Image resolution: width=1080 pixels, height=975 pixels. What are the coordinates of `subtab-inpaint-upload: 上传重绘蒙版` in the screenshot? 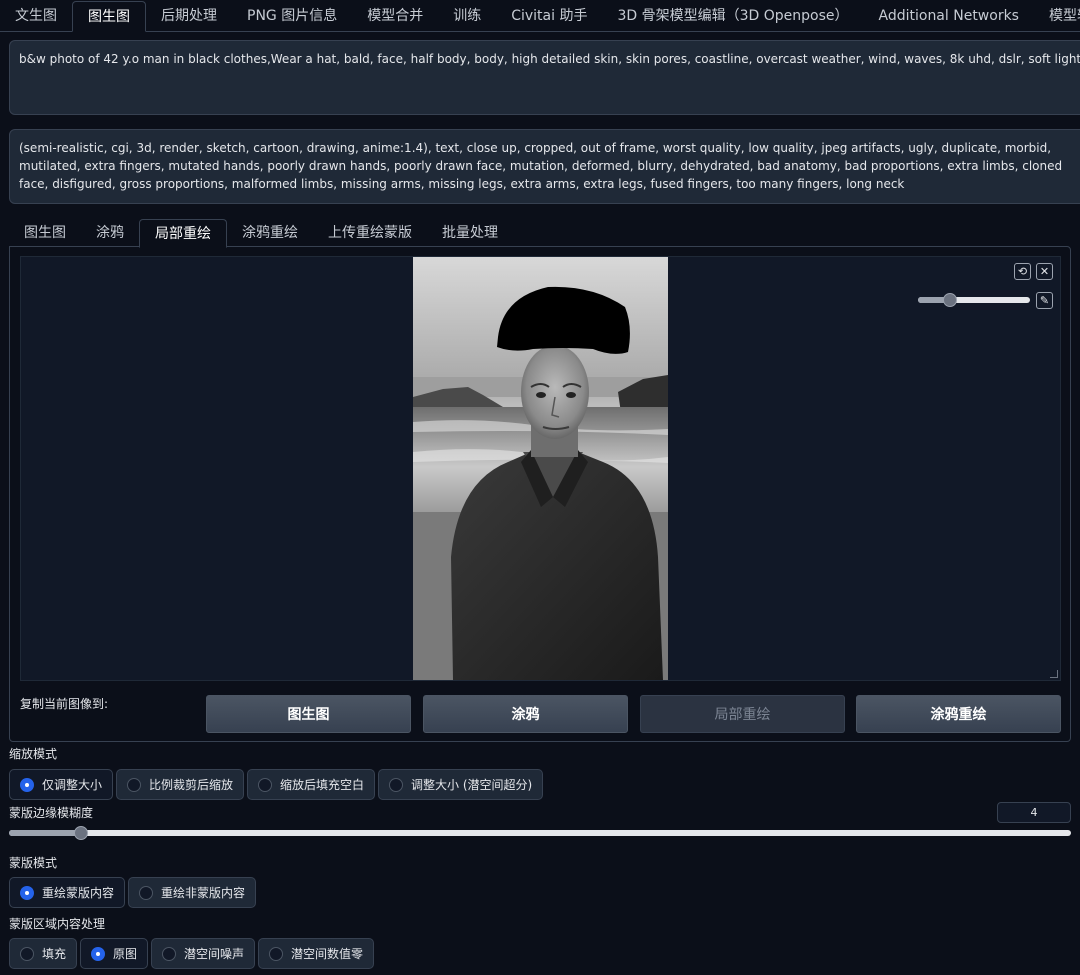 It's located at (370, 233).